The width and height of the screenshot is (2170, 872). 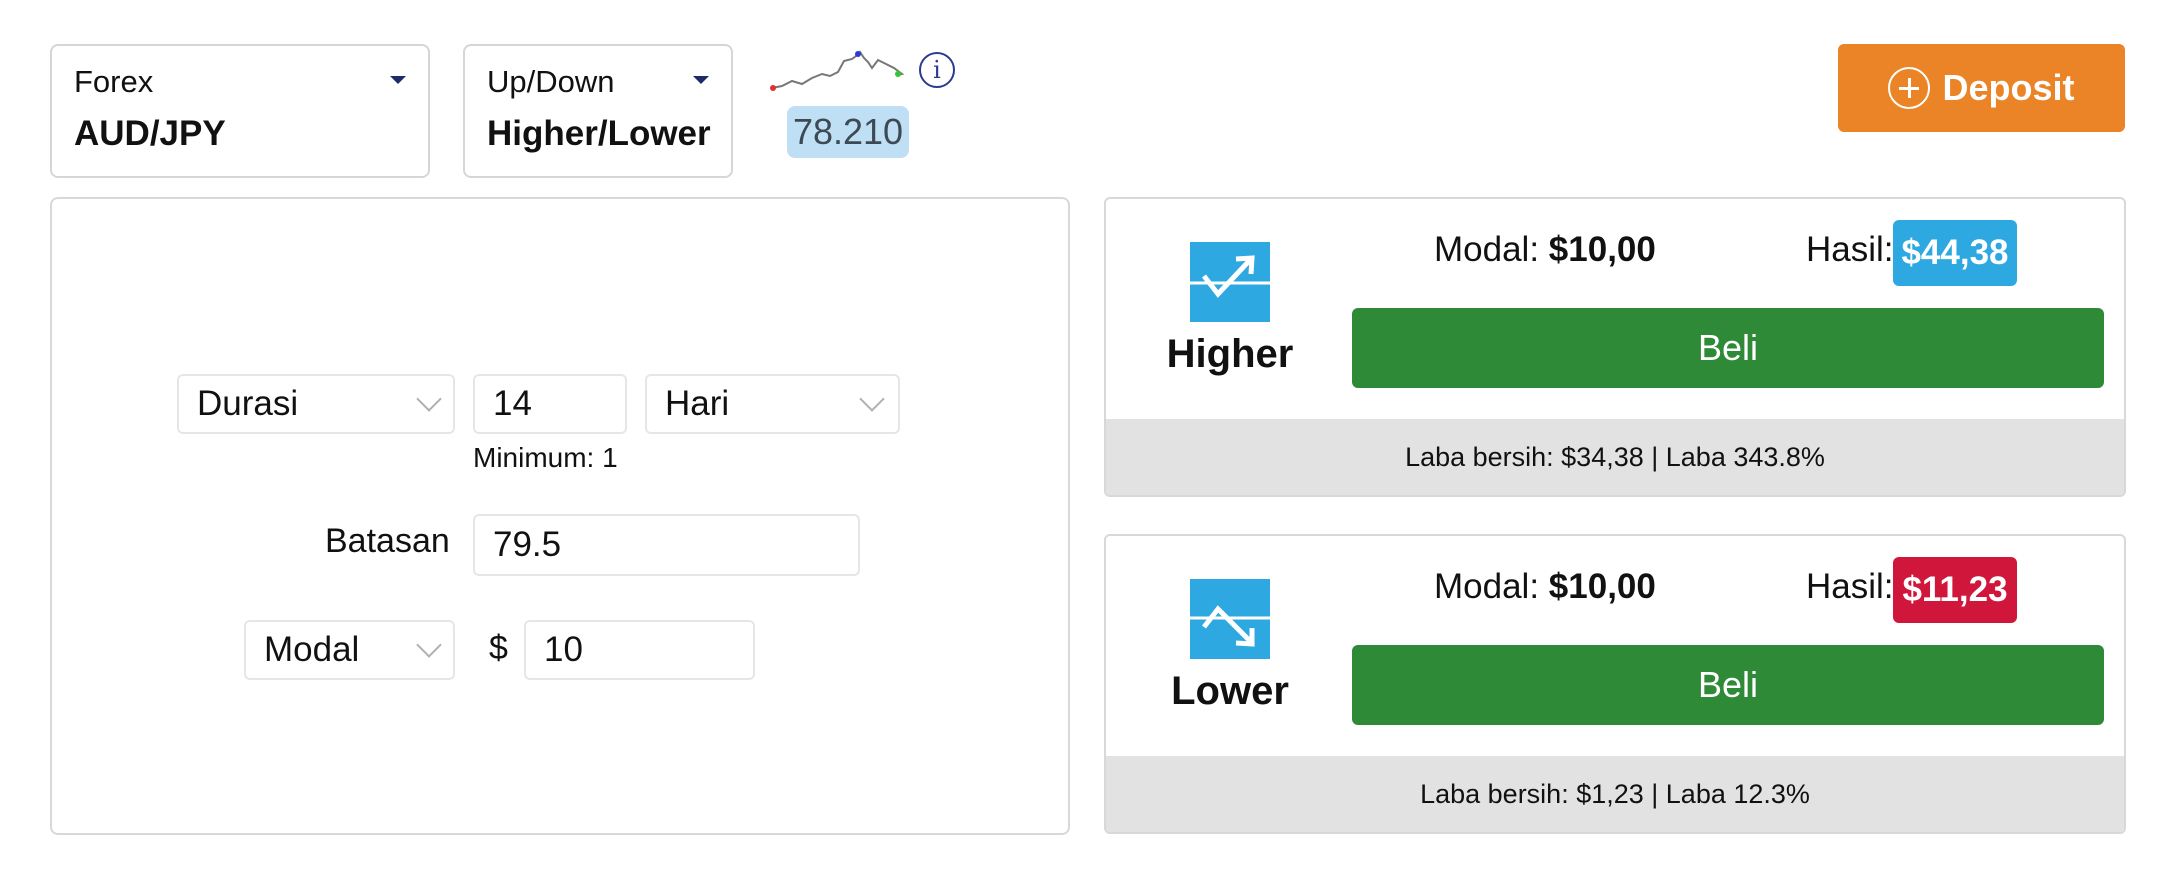 What do you see at coordinates (512, 403) in the screenshot?
I see `duration-value: 14` at bounding box center [512, 403].